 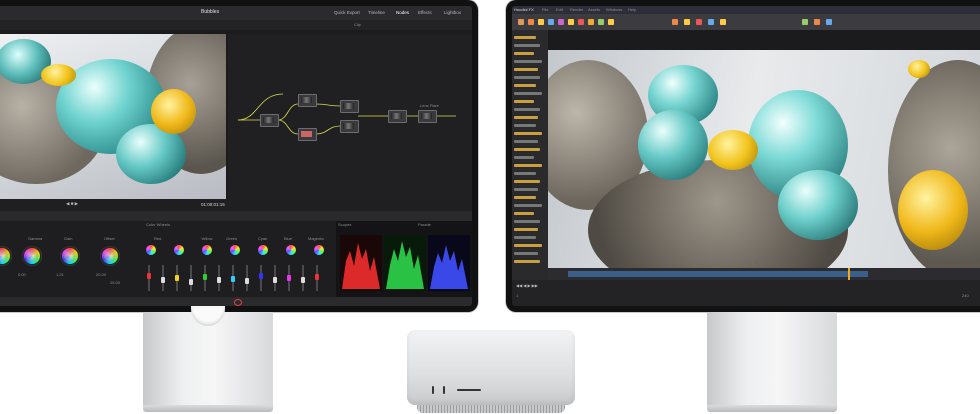 I want to click on tab-effects: Effects, so click(x=425, y=13).